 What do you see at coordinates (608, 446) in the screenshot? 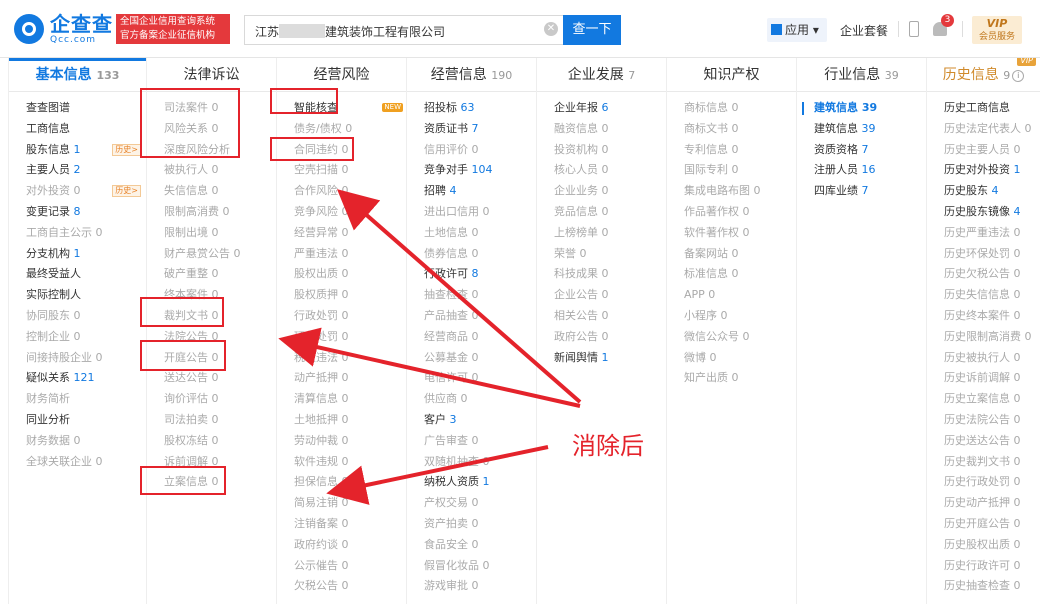
I see `annotation-note: 消除后` at bounding box center [608, 446].